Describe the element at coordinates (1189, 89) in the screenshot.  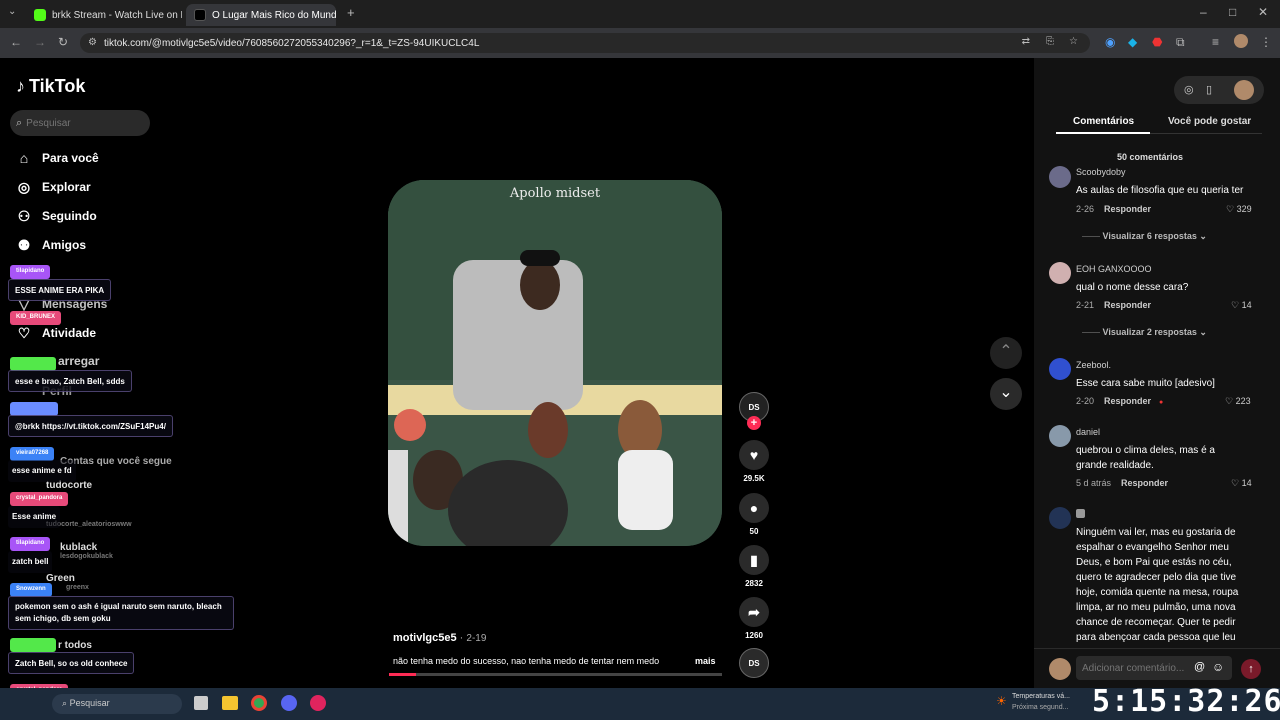
I see `compass-icon: ◎` at that location.